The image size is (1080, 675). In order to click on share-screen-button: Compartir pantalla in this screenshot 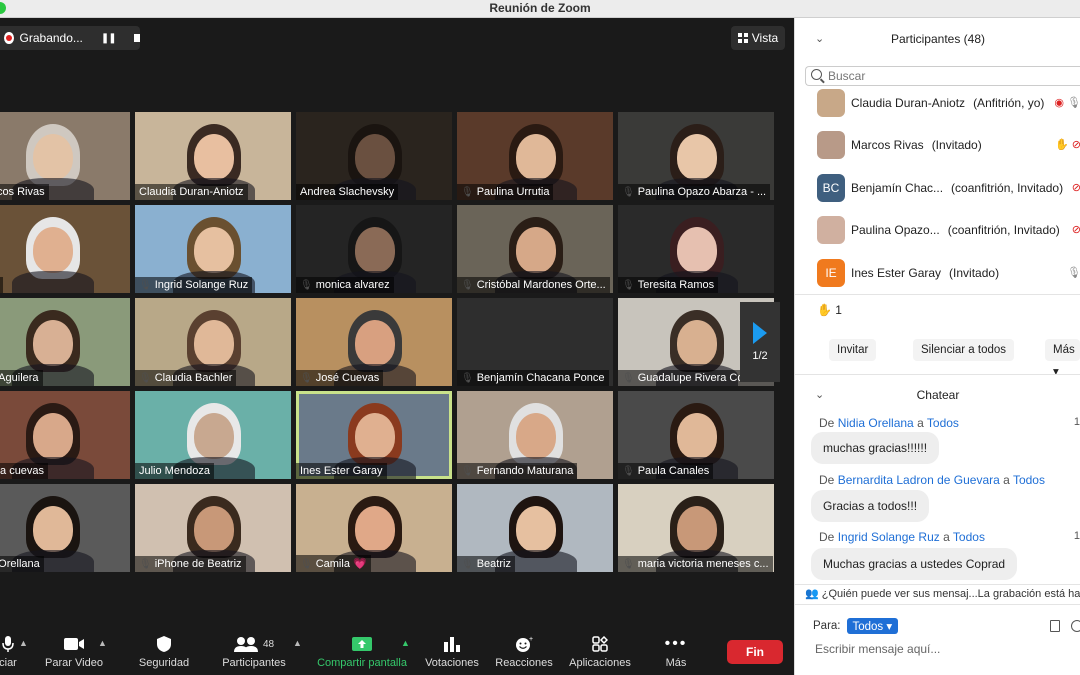, I will do `click(362, 651)`.